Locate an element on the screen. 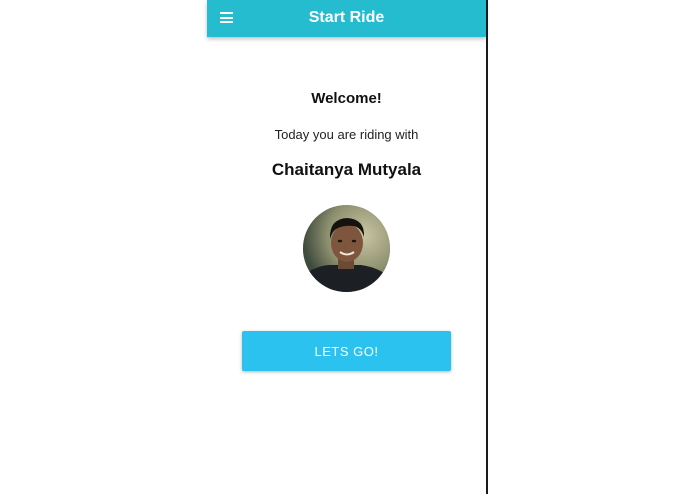  app-bar: Start Ride is located at coordinates (346, 18).